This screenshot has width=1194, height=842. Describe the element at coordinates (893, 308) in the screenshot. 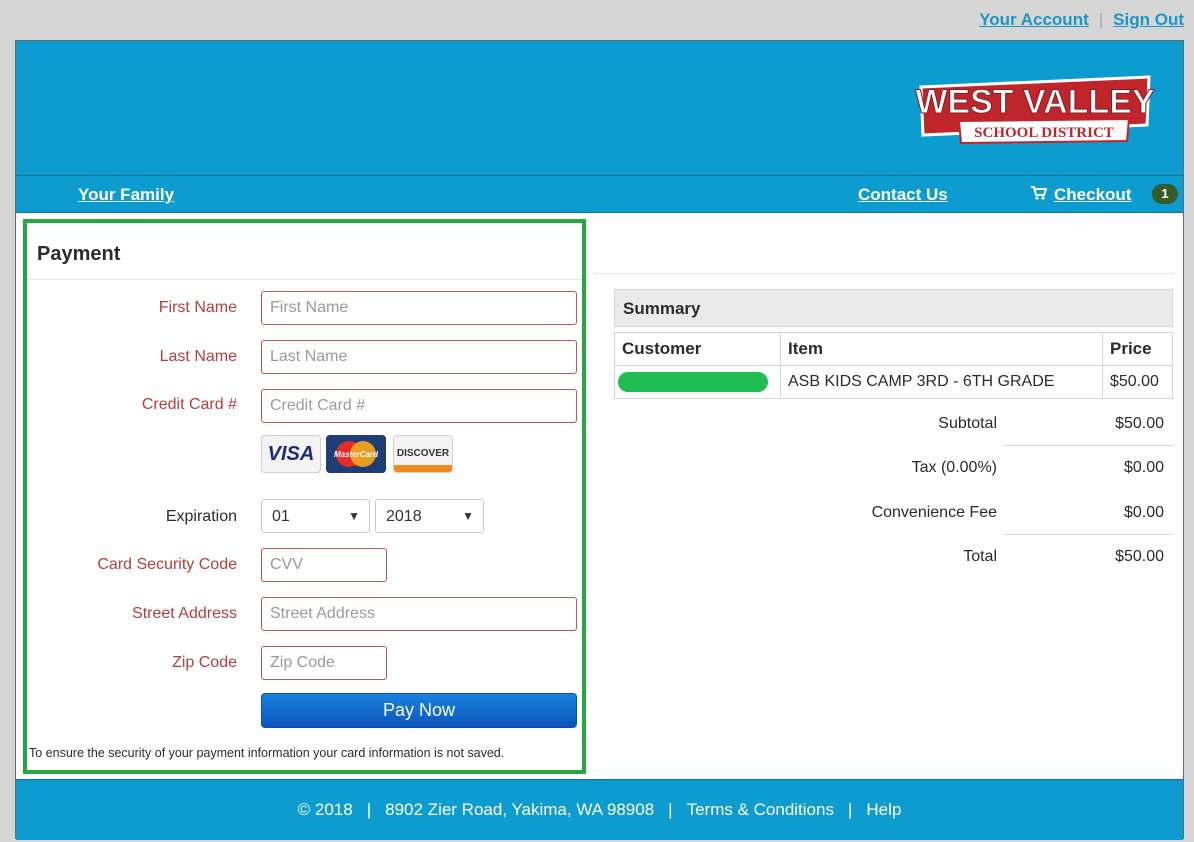

I see `summary-header: Summary` at that location.